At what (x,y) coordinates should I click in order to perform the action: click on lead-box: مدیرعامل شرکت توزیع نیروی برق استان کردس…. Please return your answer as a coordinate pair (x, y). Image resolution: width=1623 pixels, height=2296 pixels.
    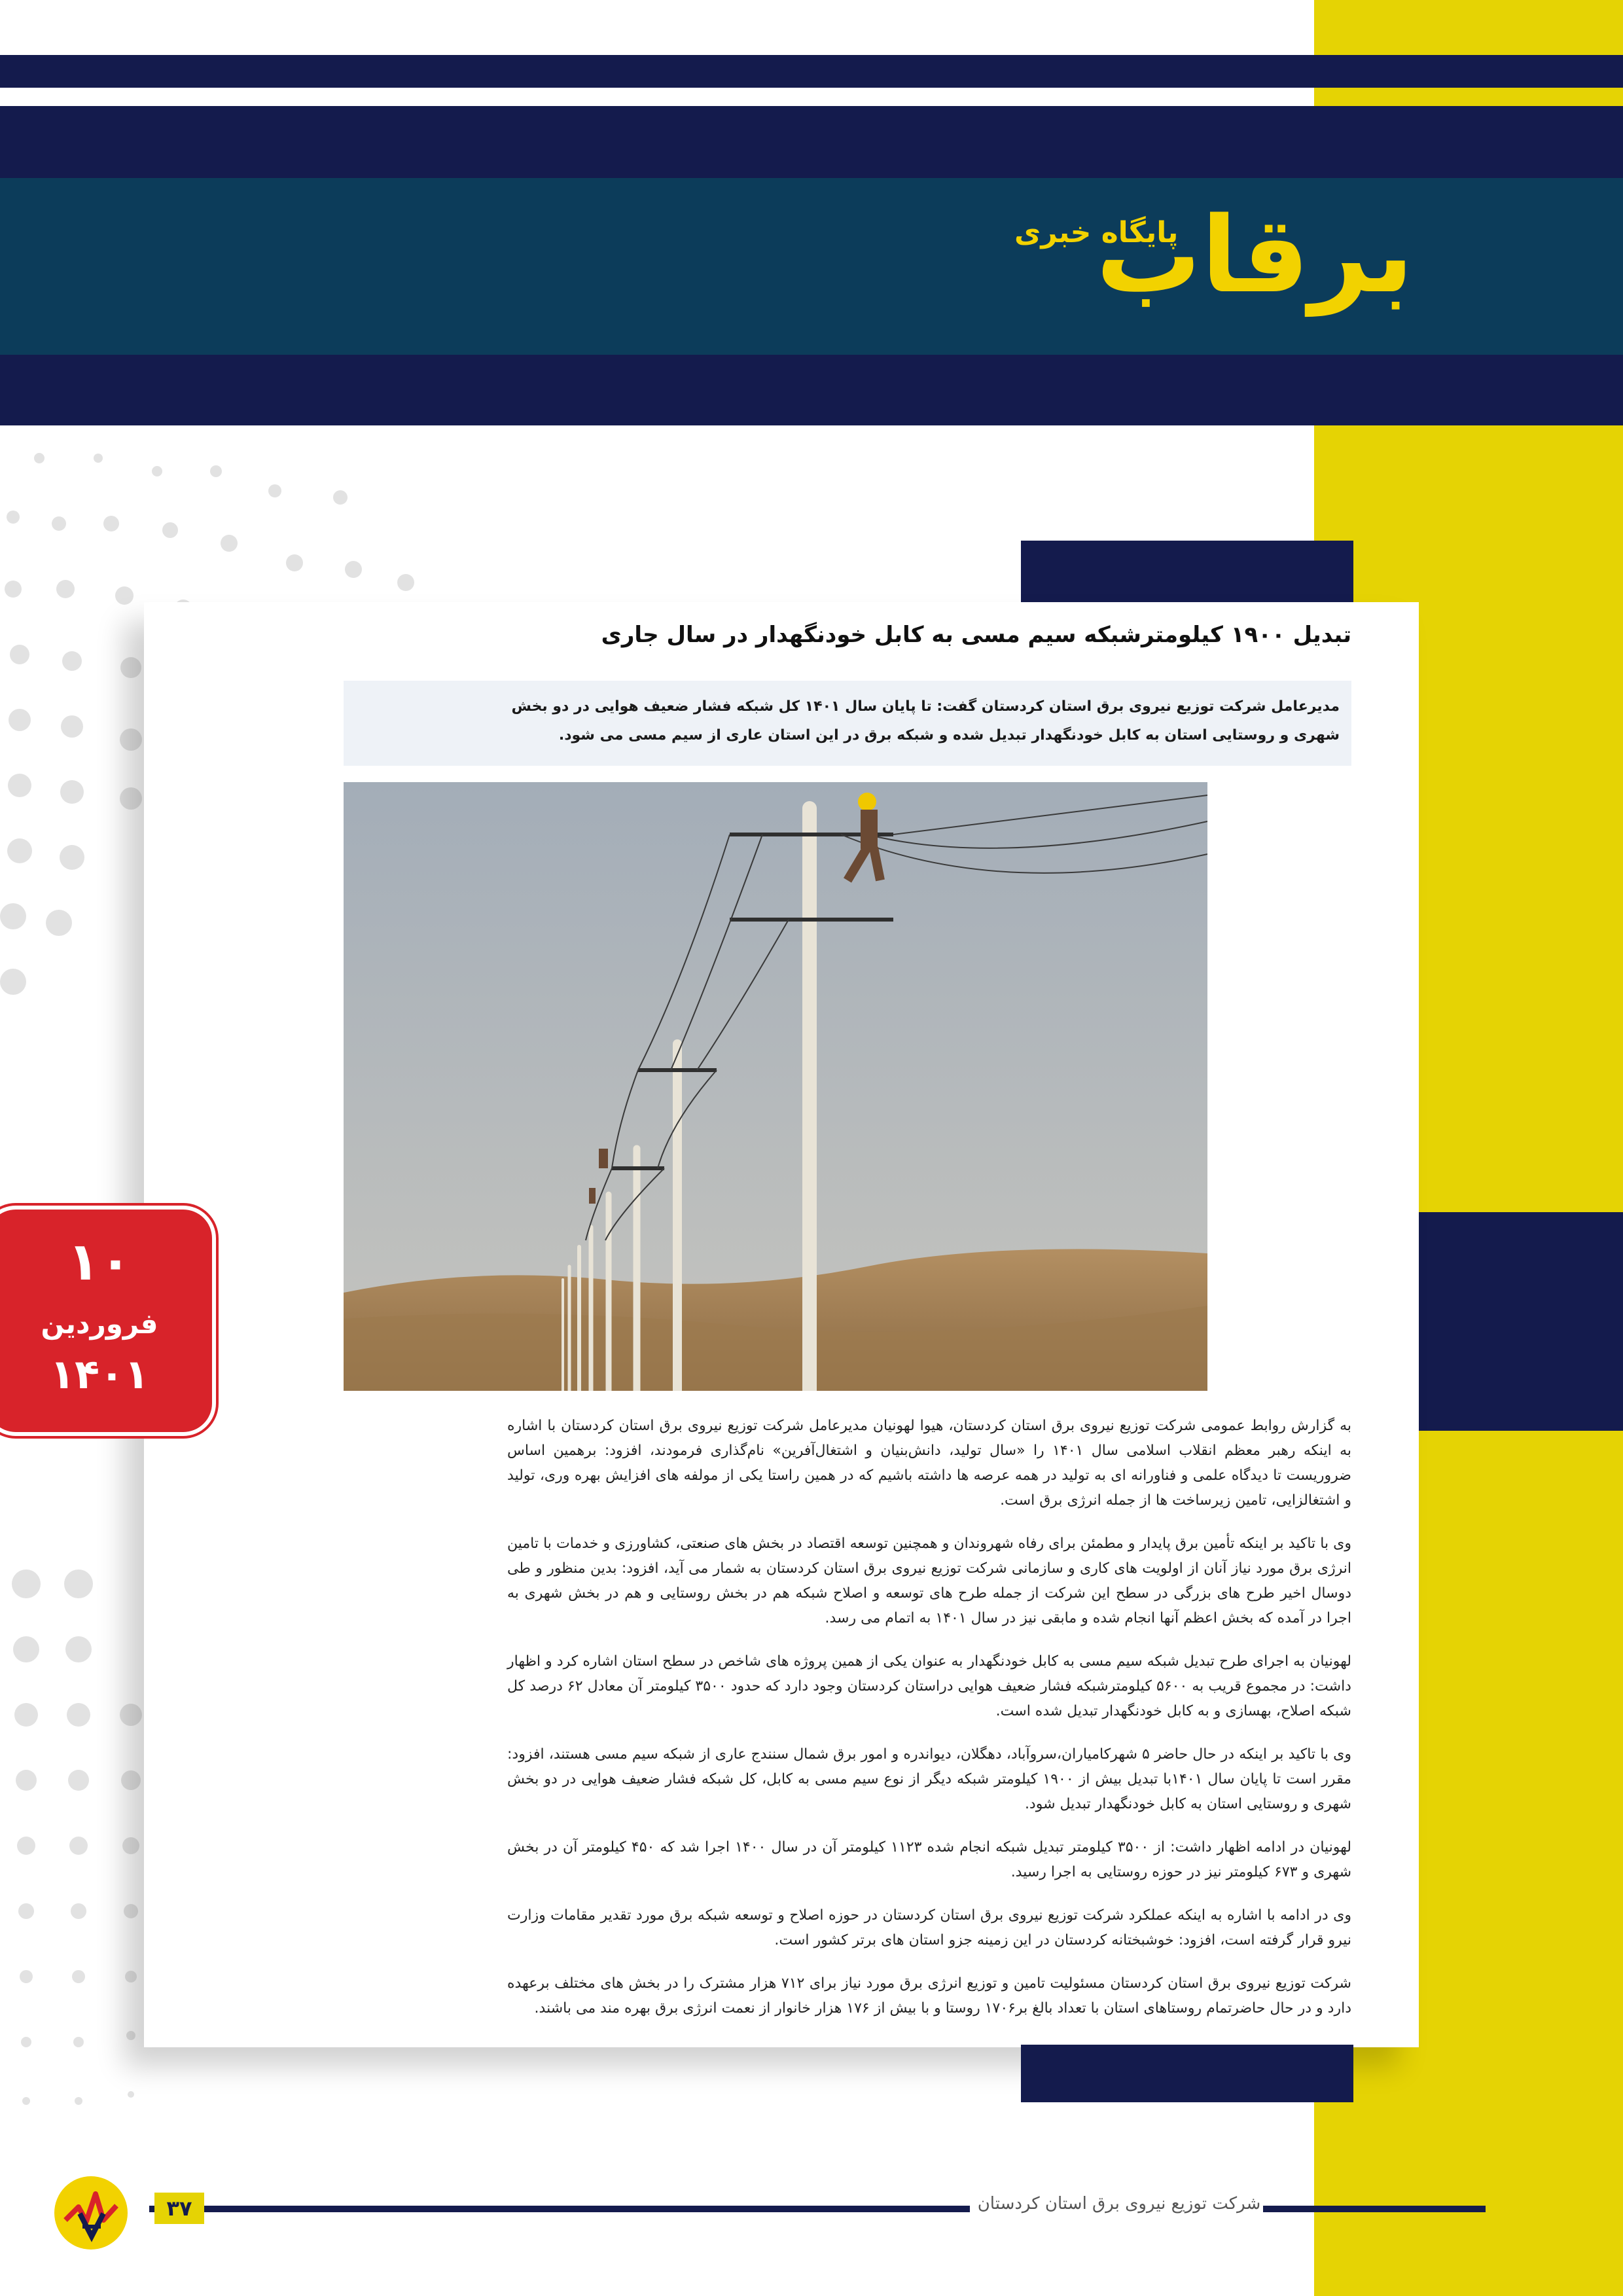
    Looking at the image, I should click on (847, 723).